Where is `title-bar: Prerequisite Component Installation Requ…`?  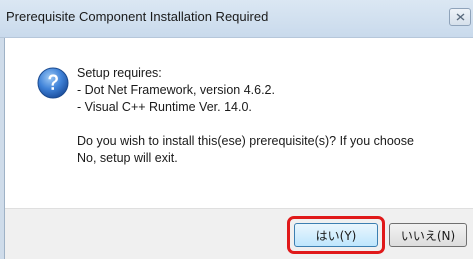 title-bar: Prerequisite Component Installation Requ… is located at coordinates (236, 19).